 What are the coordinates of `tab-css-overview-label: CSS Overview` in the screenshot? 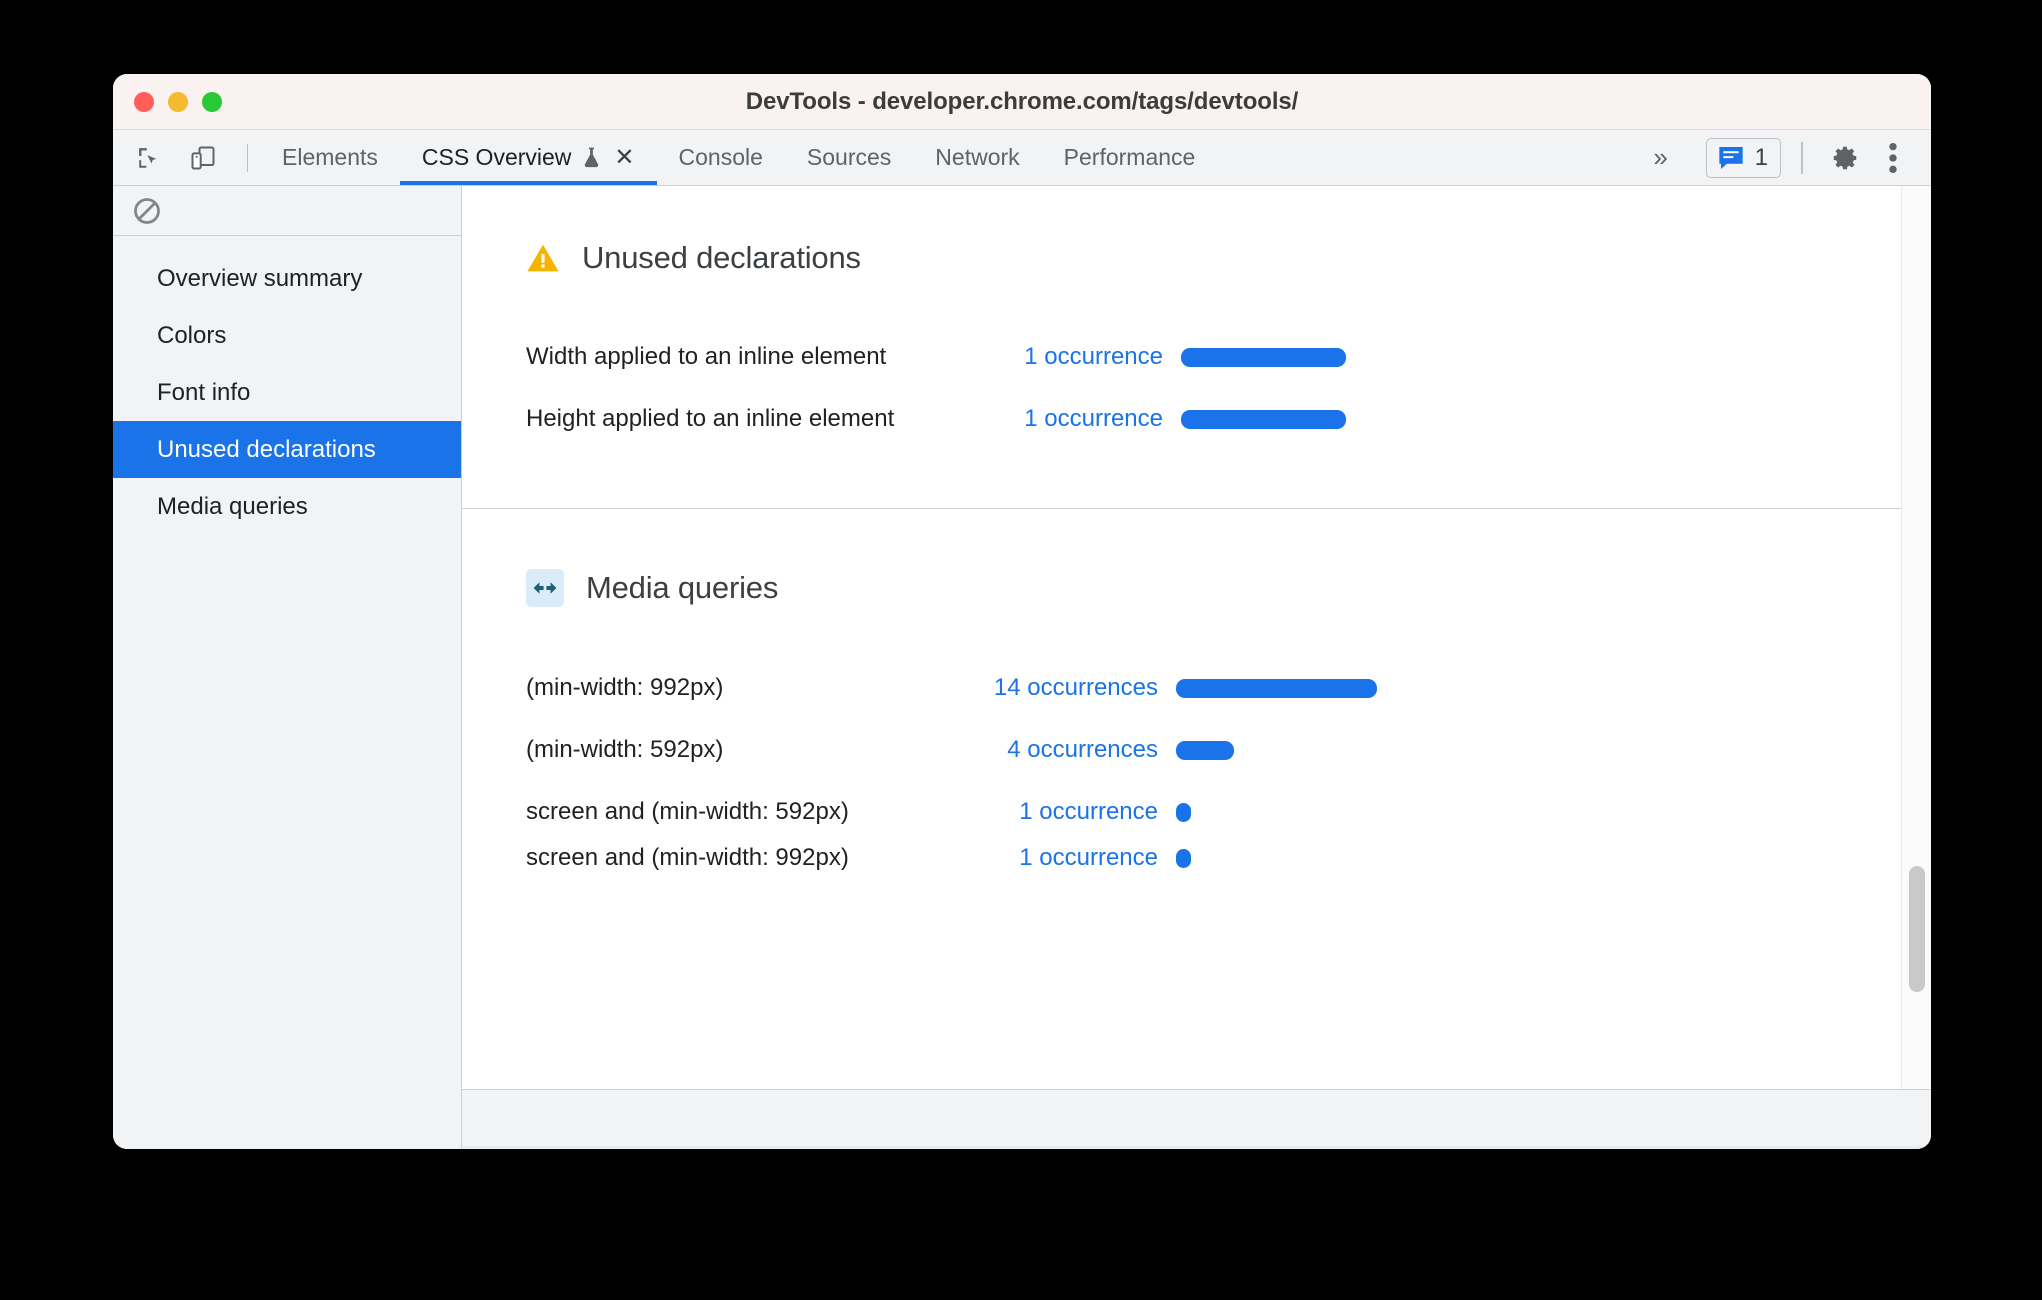 It's located at (496, 157).